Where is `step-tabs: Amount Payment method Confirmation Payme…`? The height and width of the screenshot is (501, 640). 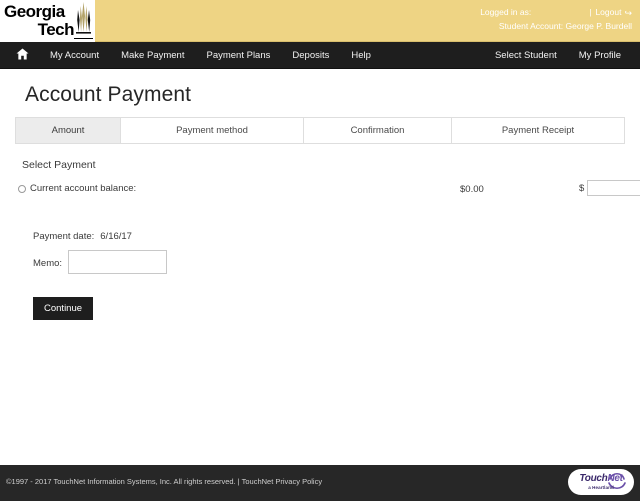 step-tabs: Amount Payment method Confirmation Payme… is located at coordinates (320, 130).